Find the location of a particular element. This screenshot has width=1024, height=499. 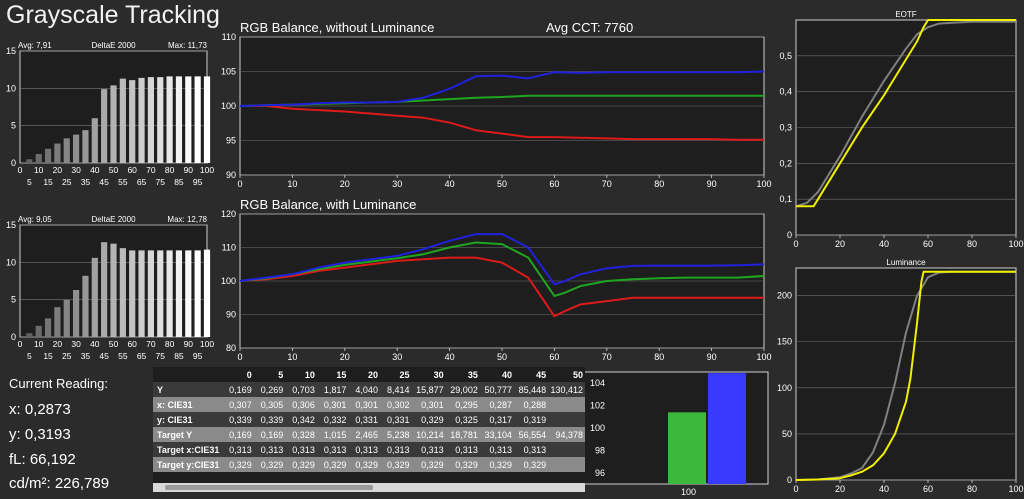

deltae-chart-2-x-tick-label-top: 30 is located at coordinates (76, 344).